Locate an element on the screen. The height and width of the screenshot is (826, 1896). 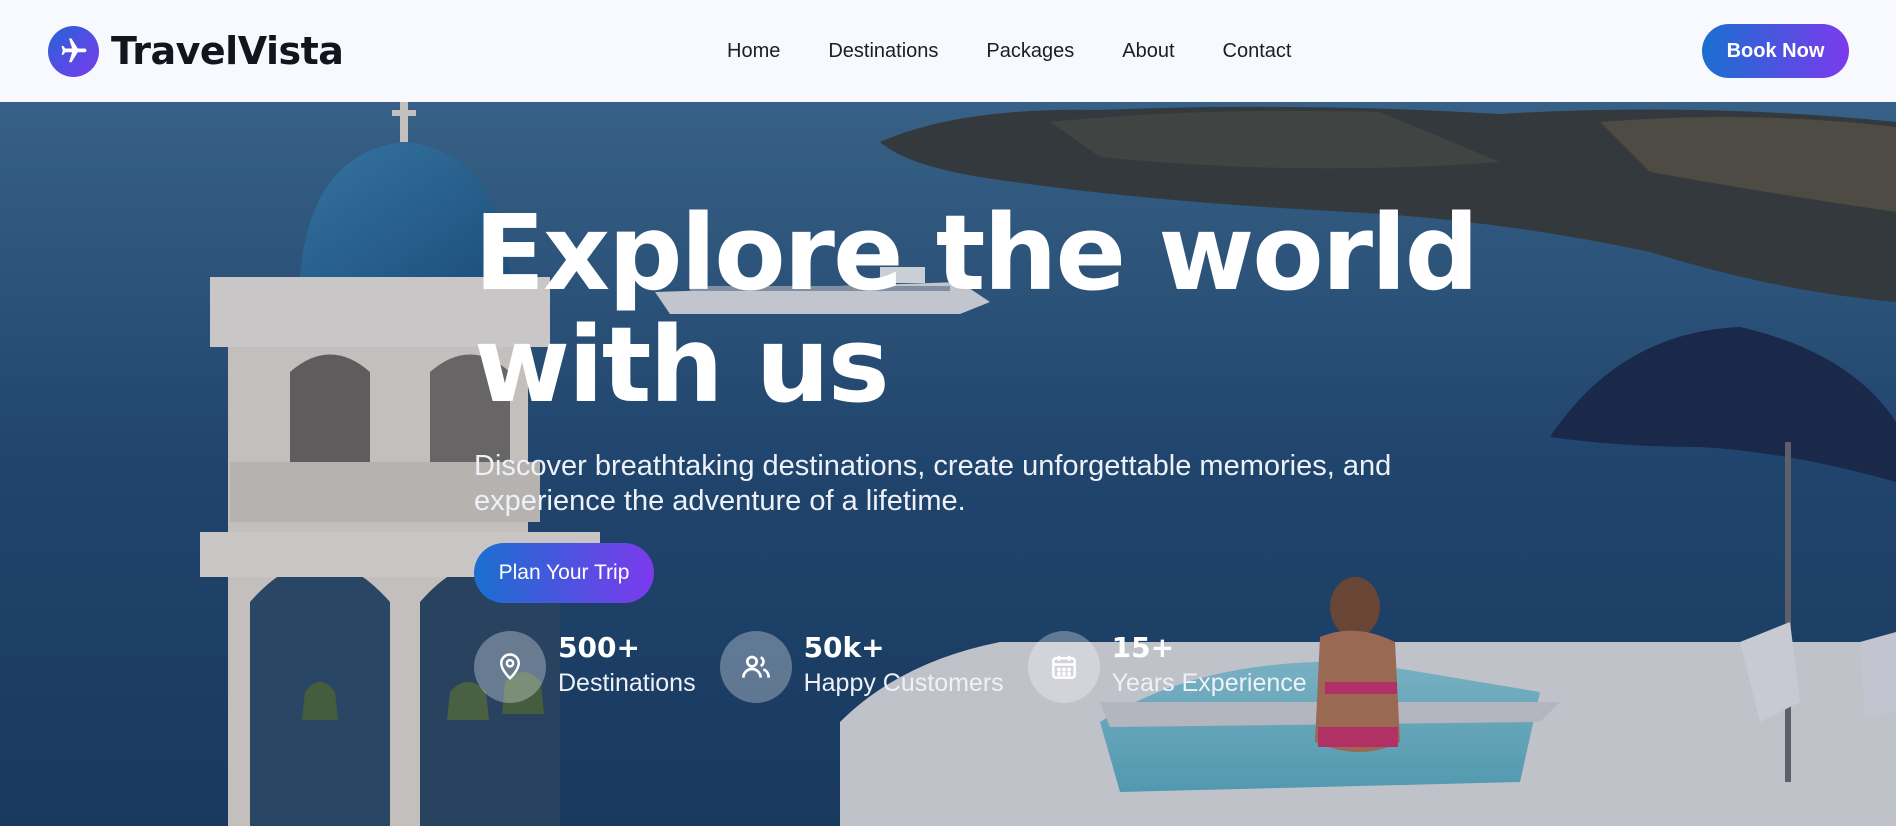
hero-title-line1: Explore the world is located at coordinates (976, 253).